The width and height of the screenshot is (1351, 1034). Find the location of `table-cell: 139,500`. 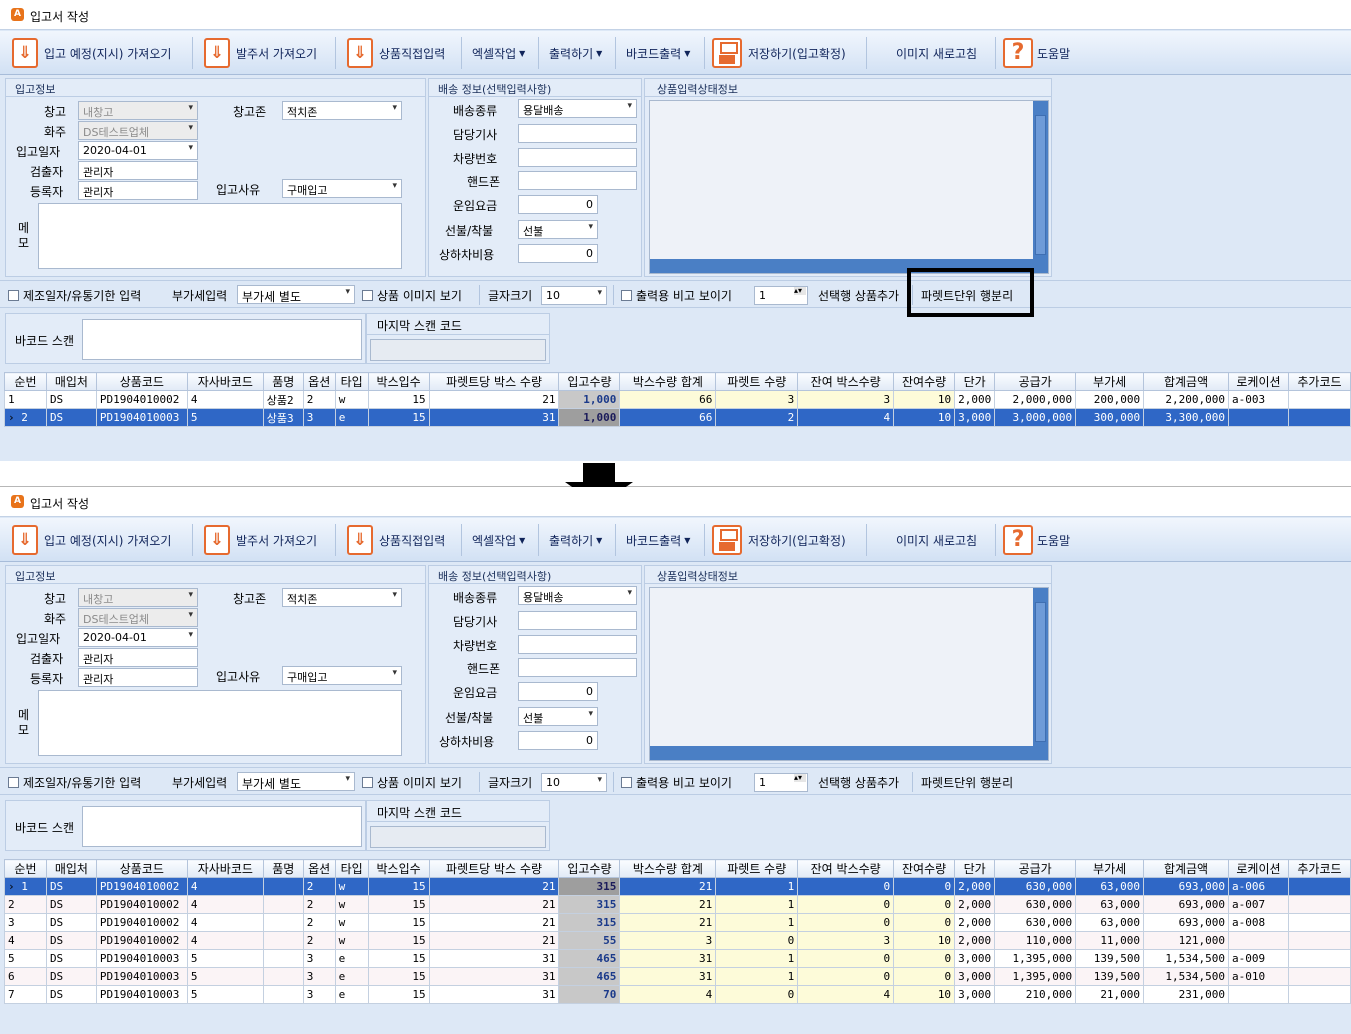

table-cell: 139,500 is located at coordinates (1110, 976).